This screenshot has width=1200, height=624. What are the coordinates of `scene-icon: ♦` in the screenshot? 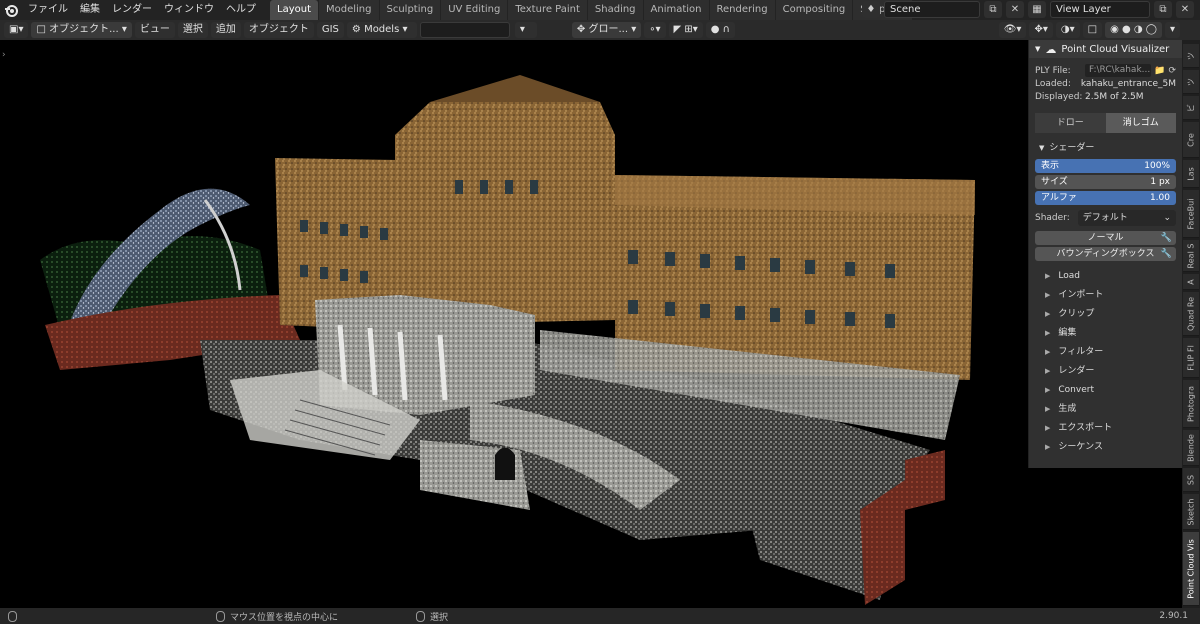 It's located at (871, 9).